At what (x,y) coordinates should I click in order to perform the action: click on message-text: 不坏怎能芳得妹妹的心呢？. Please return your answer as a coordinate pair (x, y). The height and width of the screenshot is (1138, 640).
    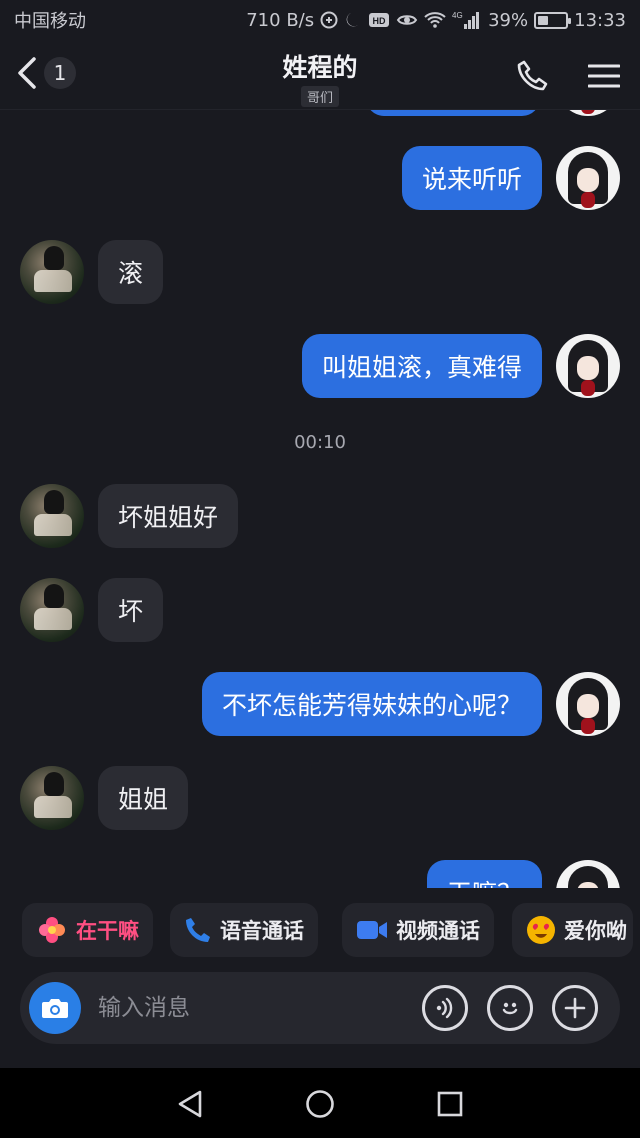
    Looking at the image, I should click on (371, 705).